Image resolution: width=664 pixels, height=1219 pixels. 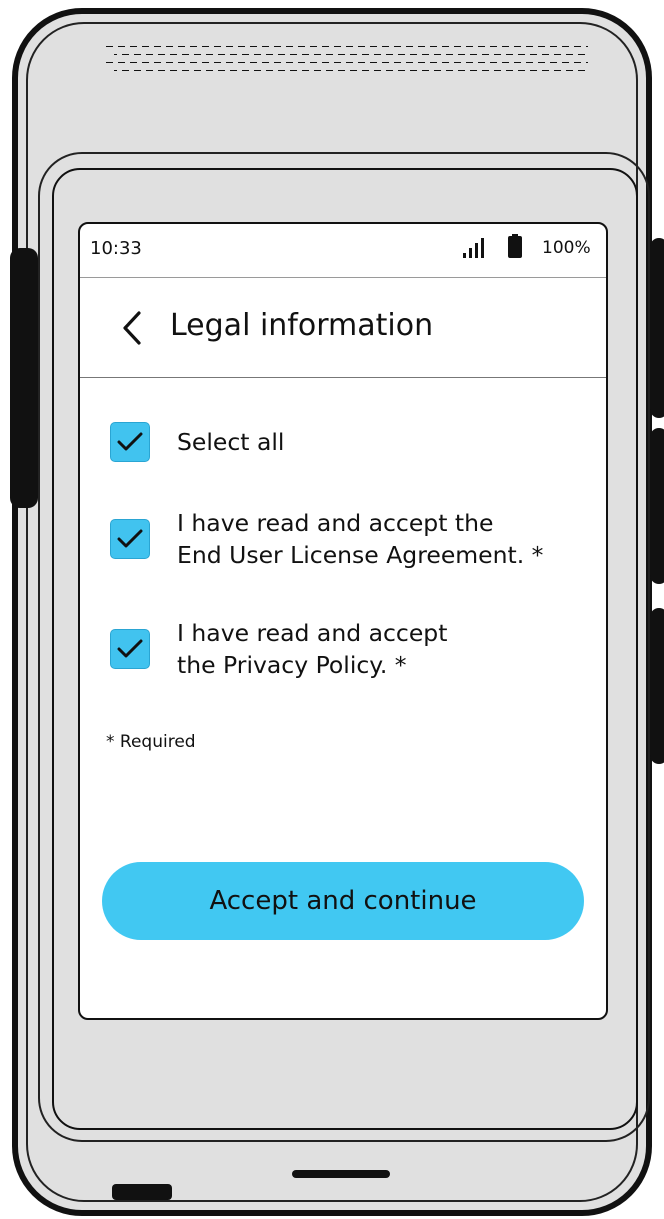 What do you see at coordinates (657, 686) in the screenshot?
I see `side-button-bottom` at bounding box center [657, 686].